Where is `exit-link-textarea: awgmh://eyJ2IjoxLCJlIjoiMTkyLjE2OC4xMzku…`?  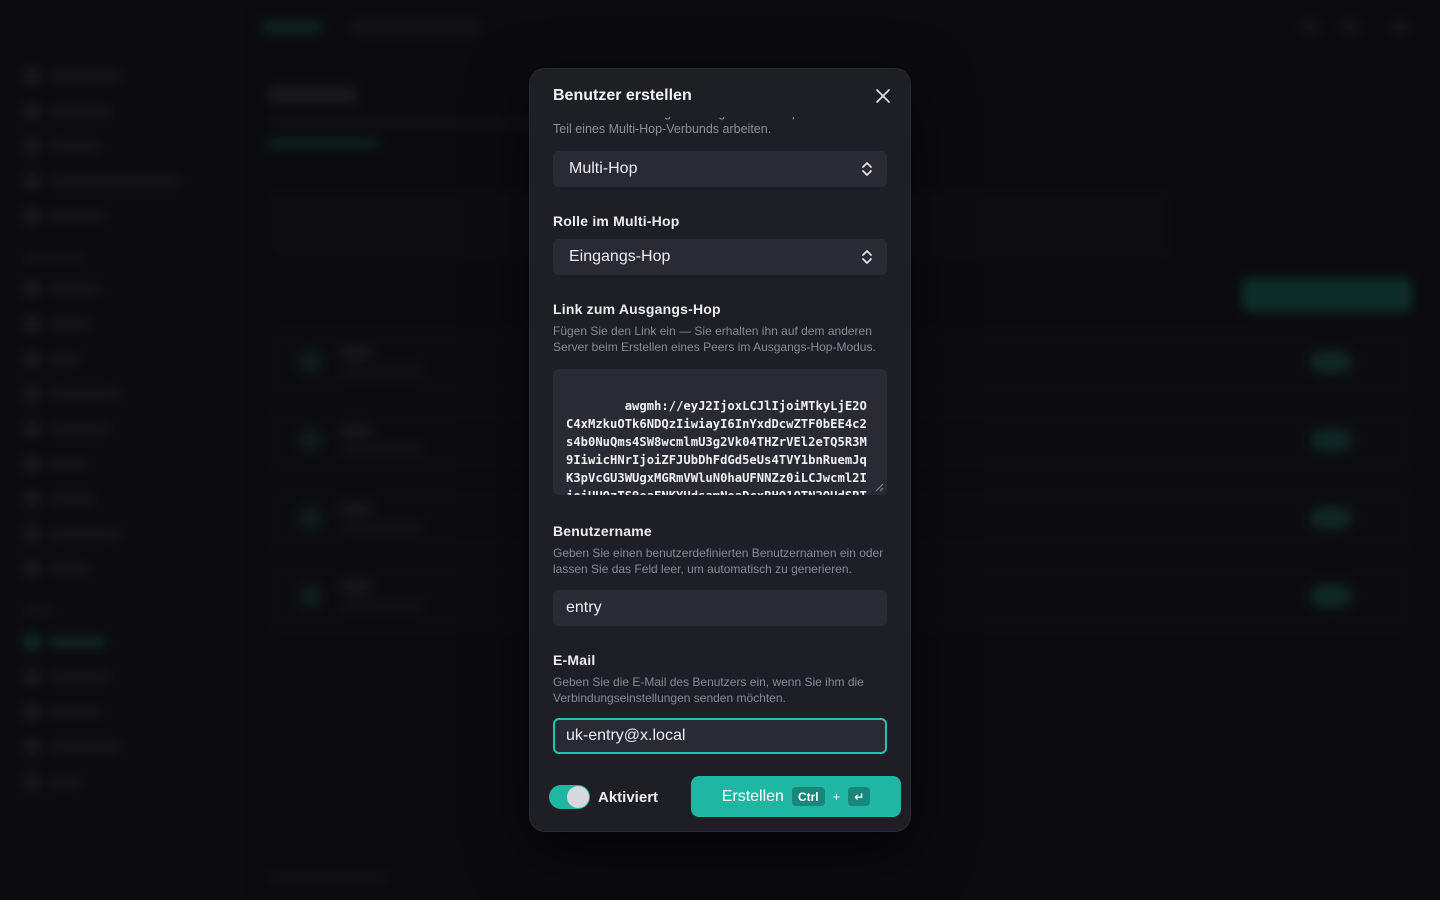
exit-link-textarea: awgmh://eyJ2IjoxLCJlIjoiMTkyLjE2OC4xMzku… is located at coordinates (720, 432).